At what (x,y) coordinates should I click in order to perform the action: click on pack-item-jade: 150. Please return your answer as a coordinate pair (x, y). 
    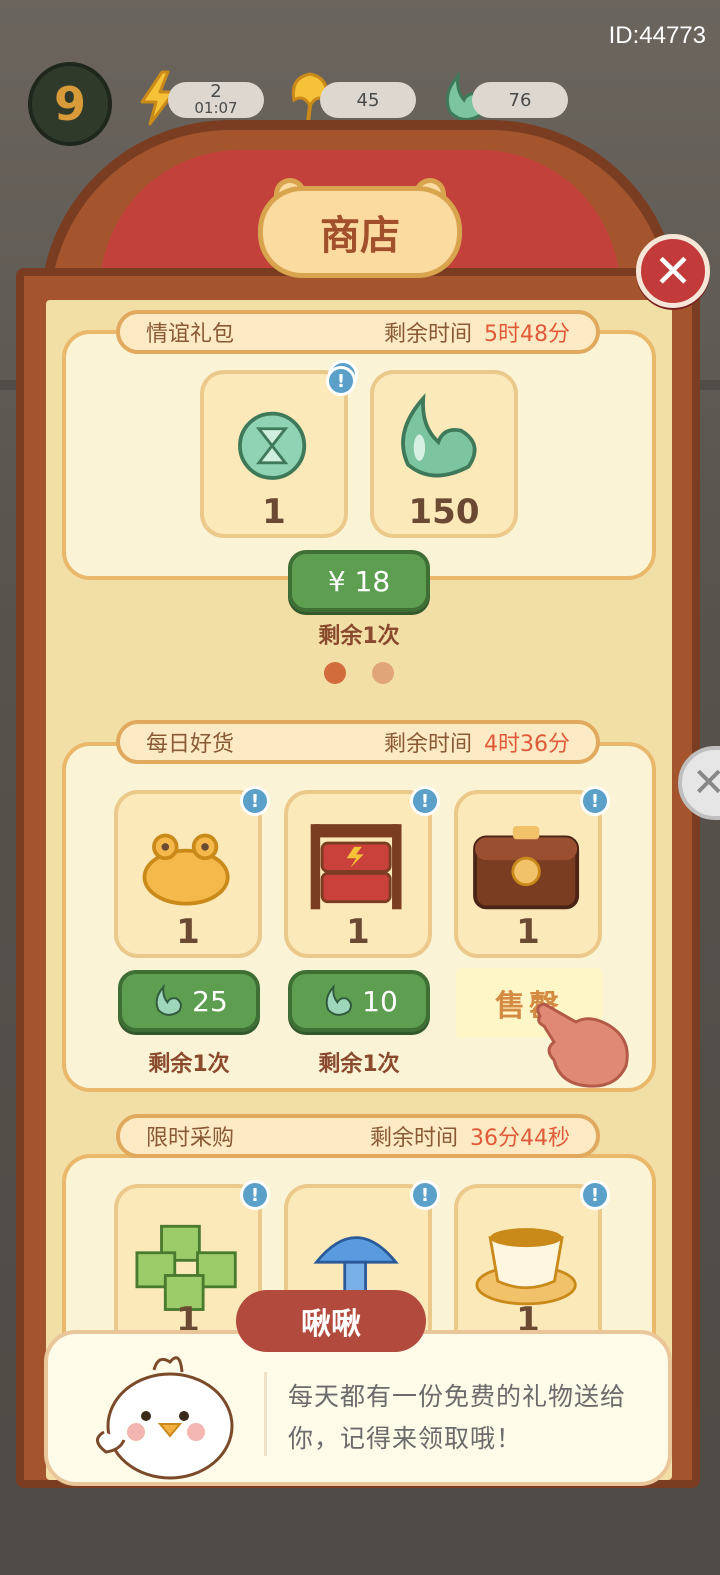
    Looking at the image, I should click on (444, 454).